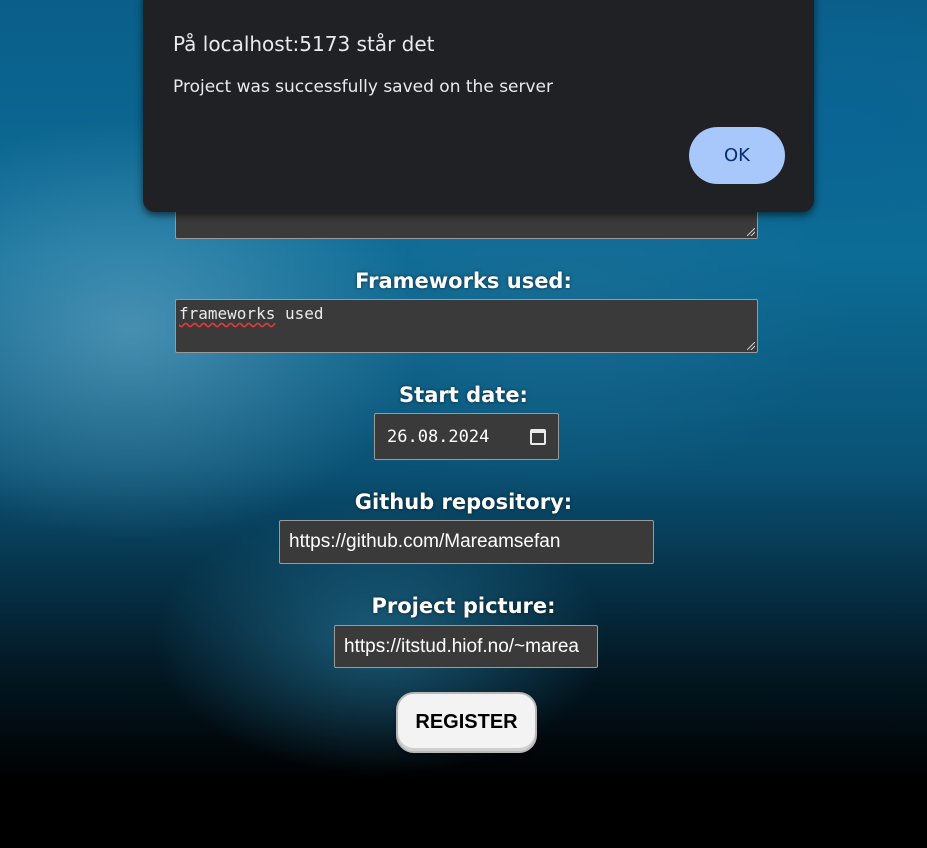  What do you see at coordinates (227, 313) in the screenshot?
I see `frameworks-text-misspelled: frameworks` at bounding box center [227, 313].